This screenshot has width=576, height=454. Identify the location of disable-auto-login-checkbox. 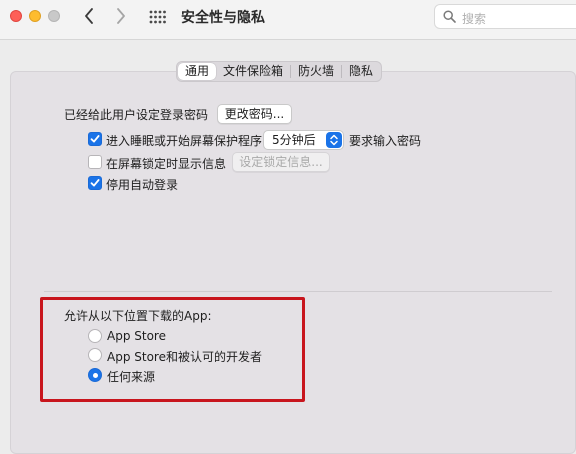
(95, 183).